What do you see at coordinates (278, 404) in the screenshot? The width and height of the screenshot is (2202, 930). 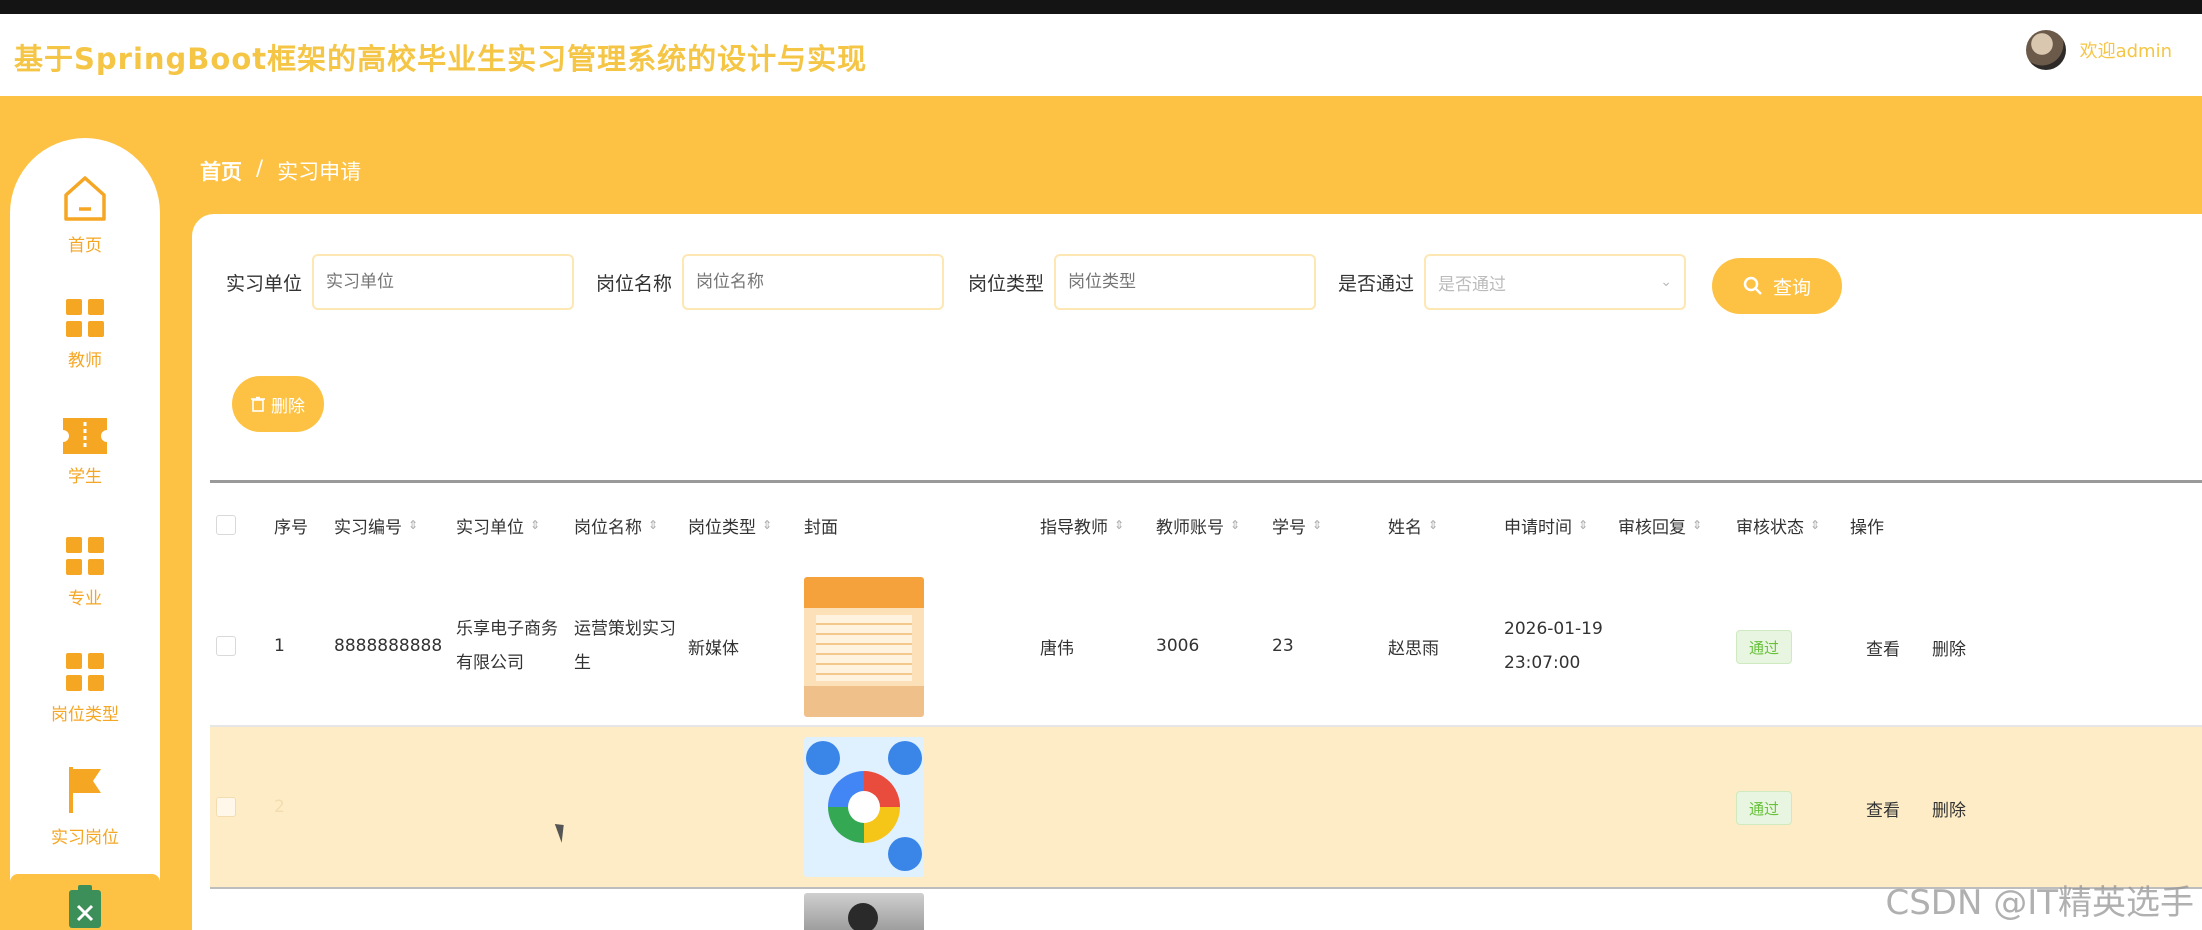 I see `batch-delete-button: 删除` at bounding box center [278, 404].